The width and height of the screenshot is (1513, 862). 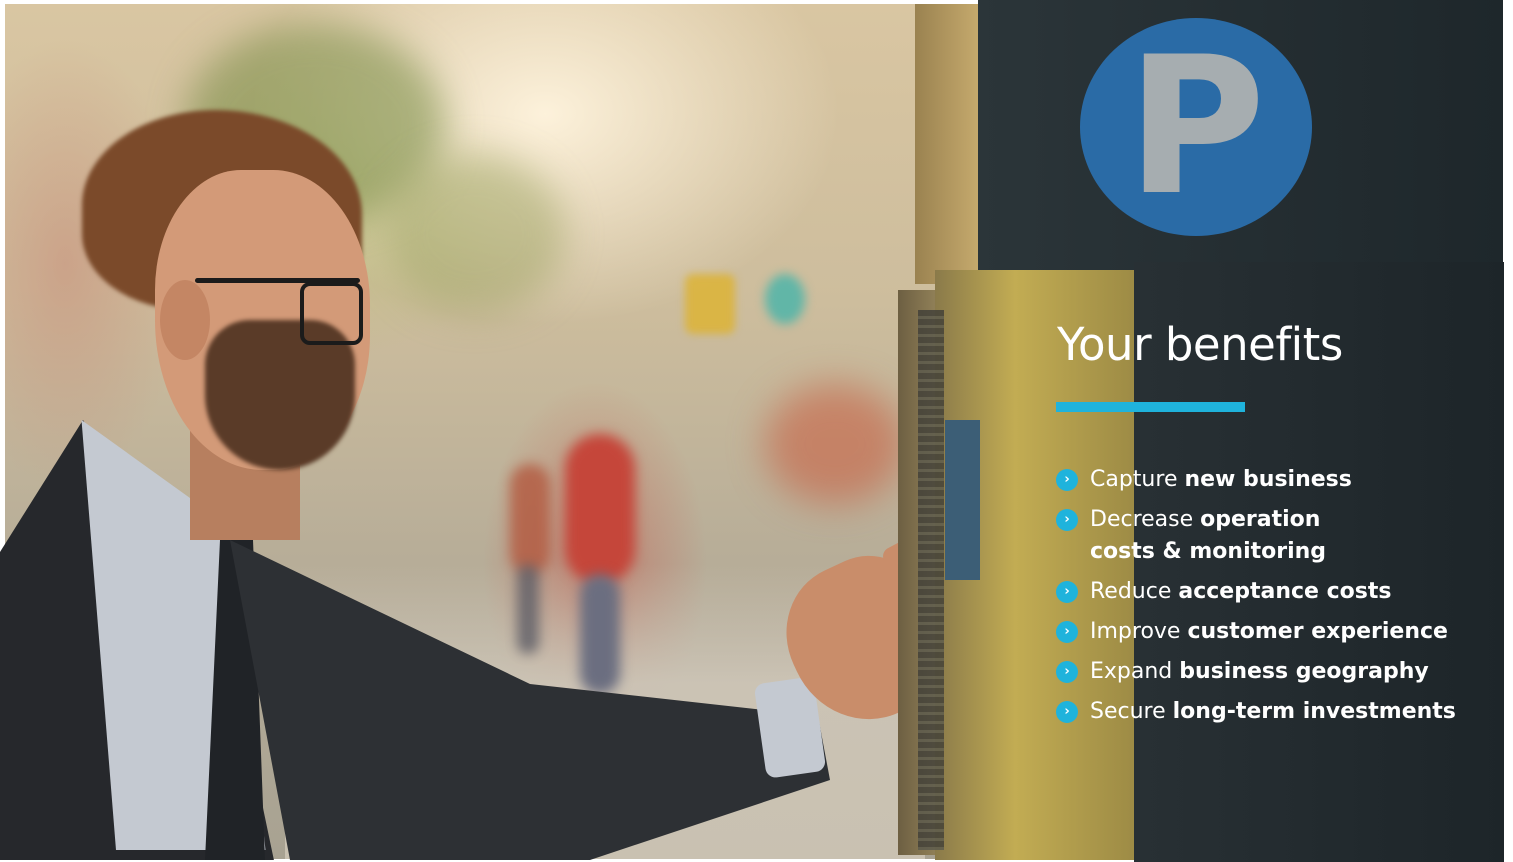 What do you see at coordinates (1150, 407) in the screenshot?
I see `heading-underline` at bounding box center [1150, 407].